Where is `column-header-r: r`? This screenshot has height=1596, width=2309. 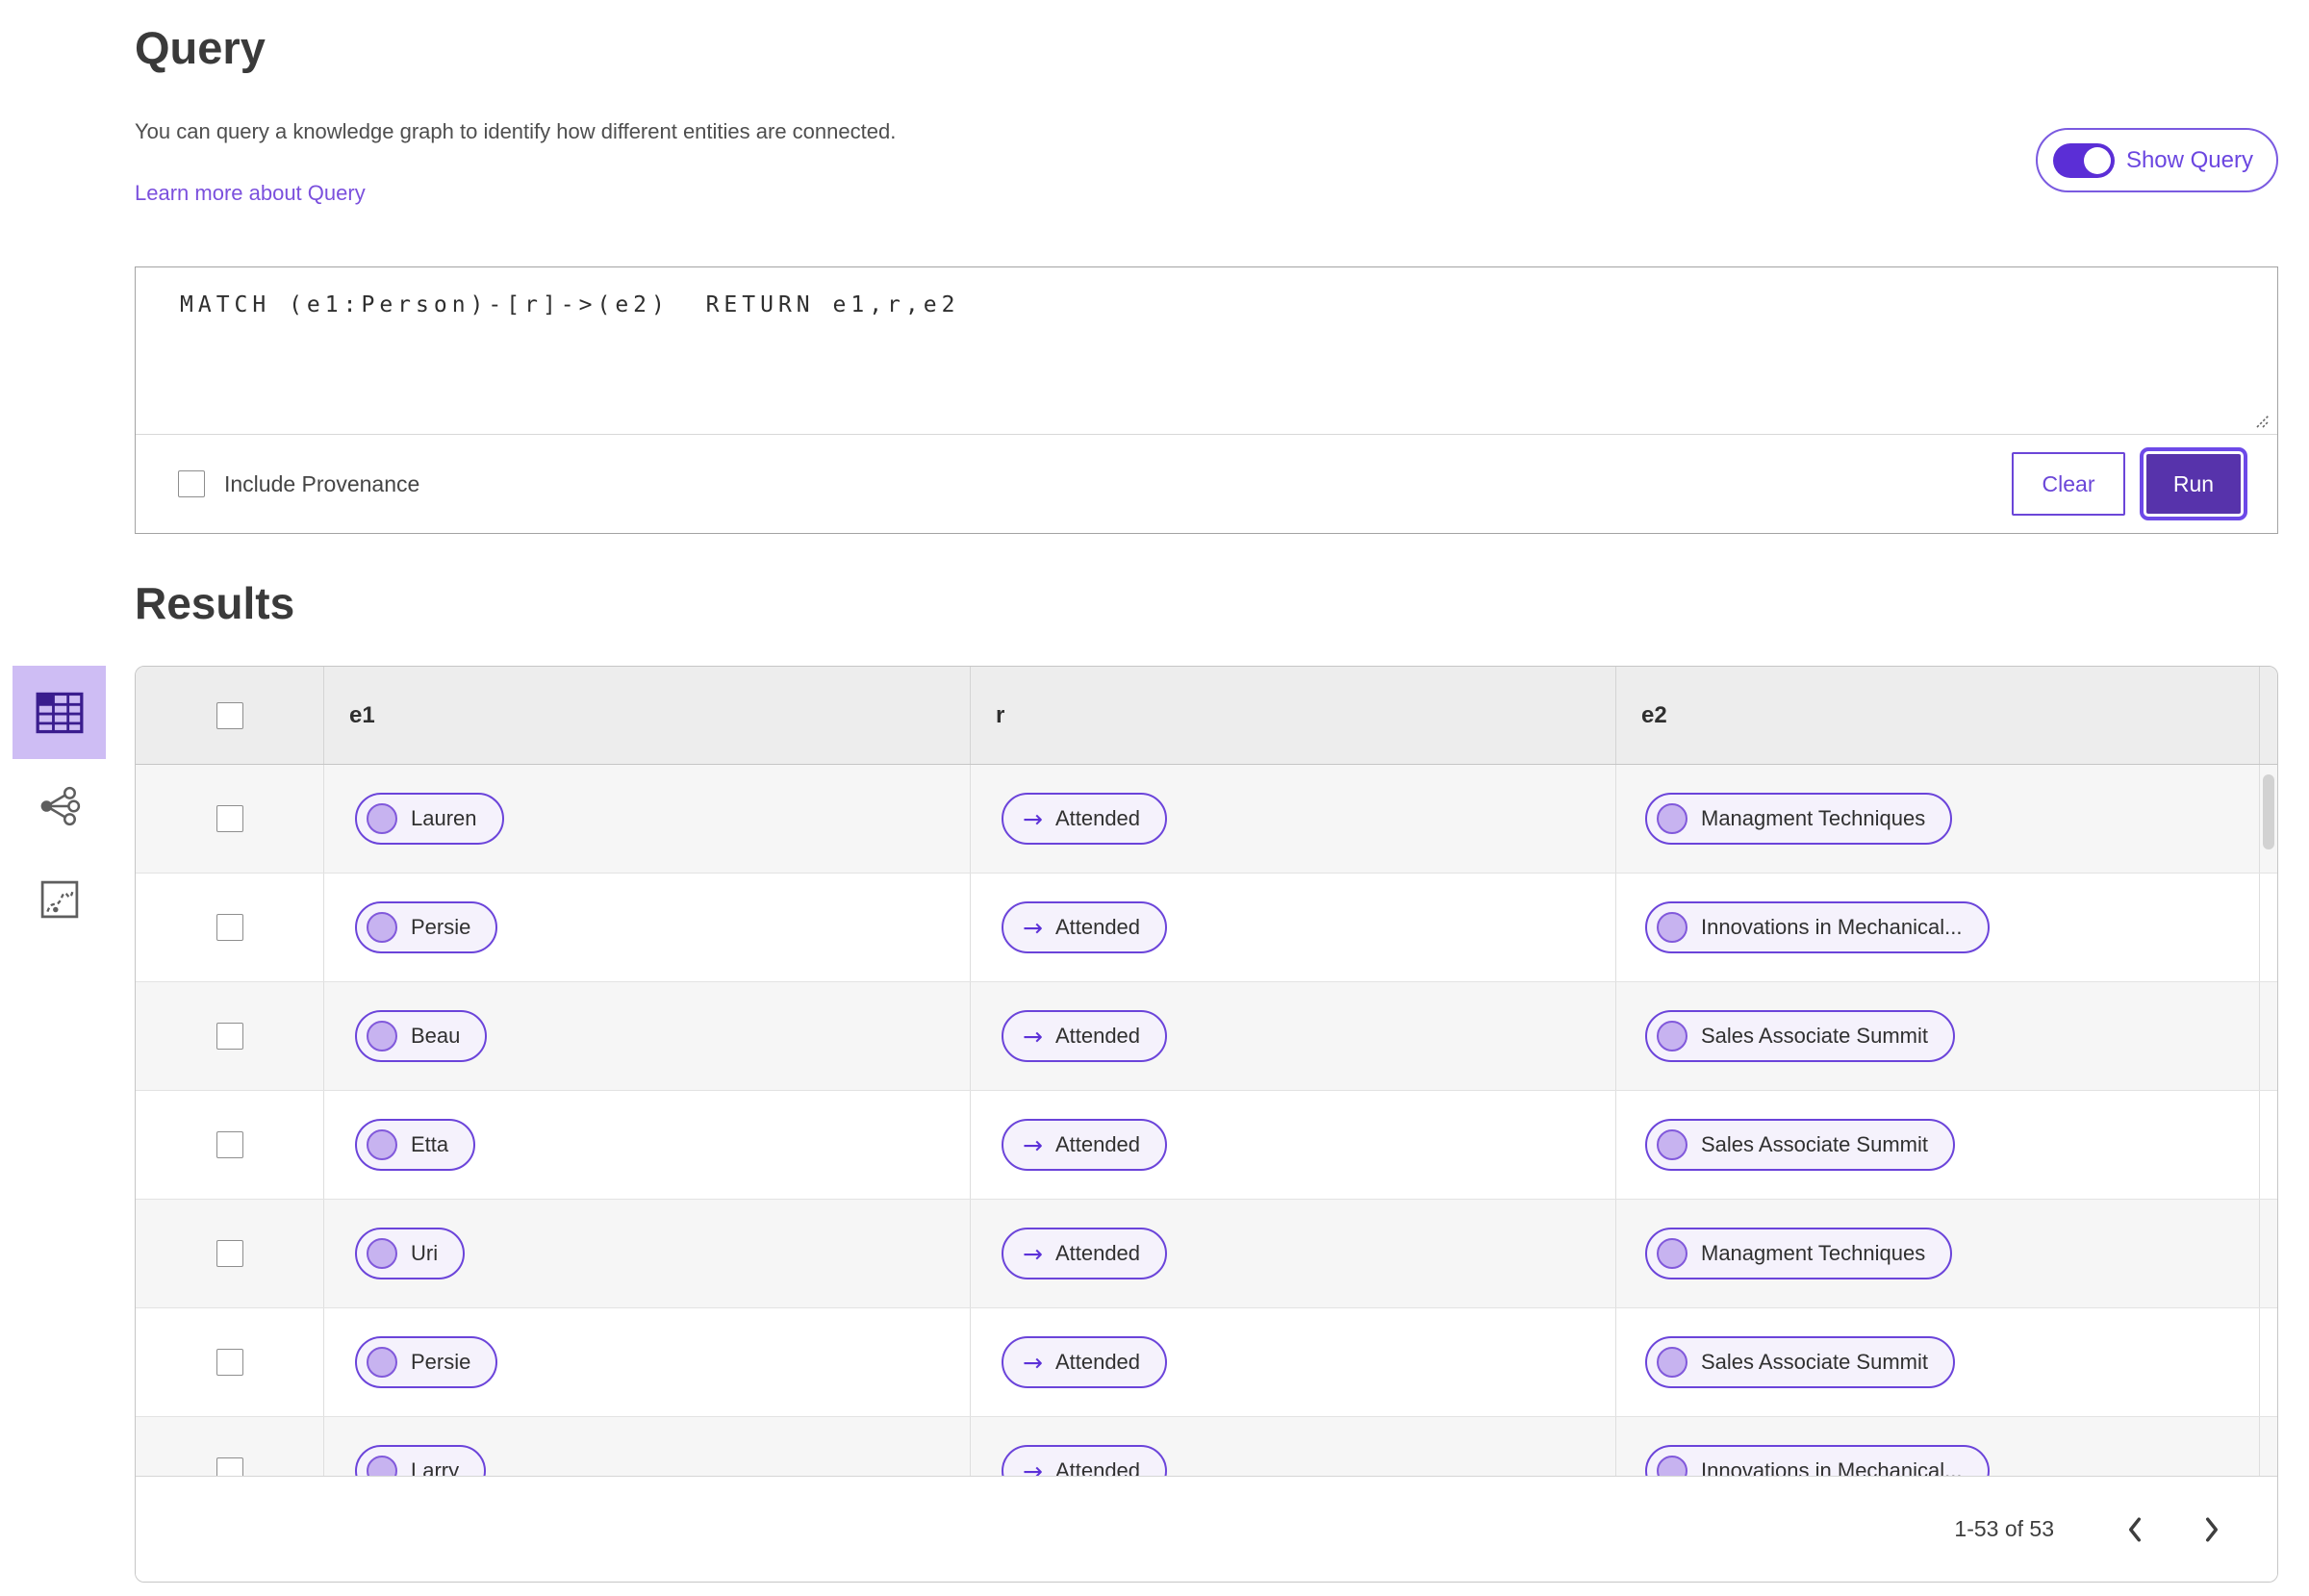 column-header-r: r is located at coordinates (1293, 715).